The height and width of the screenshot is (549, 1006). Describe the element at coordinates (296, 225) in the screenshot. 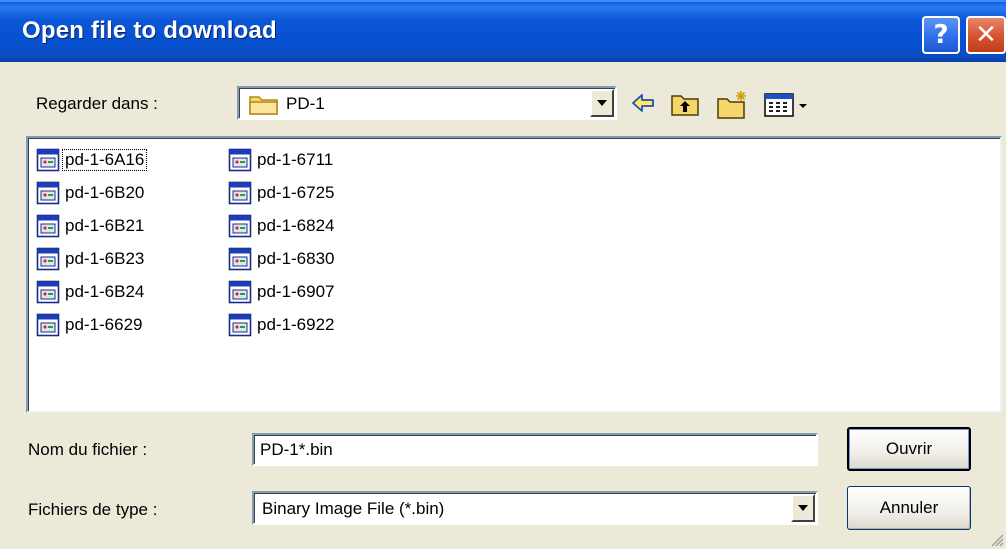

I see `file-name: pd-1-6824` at that location.